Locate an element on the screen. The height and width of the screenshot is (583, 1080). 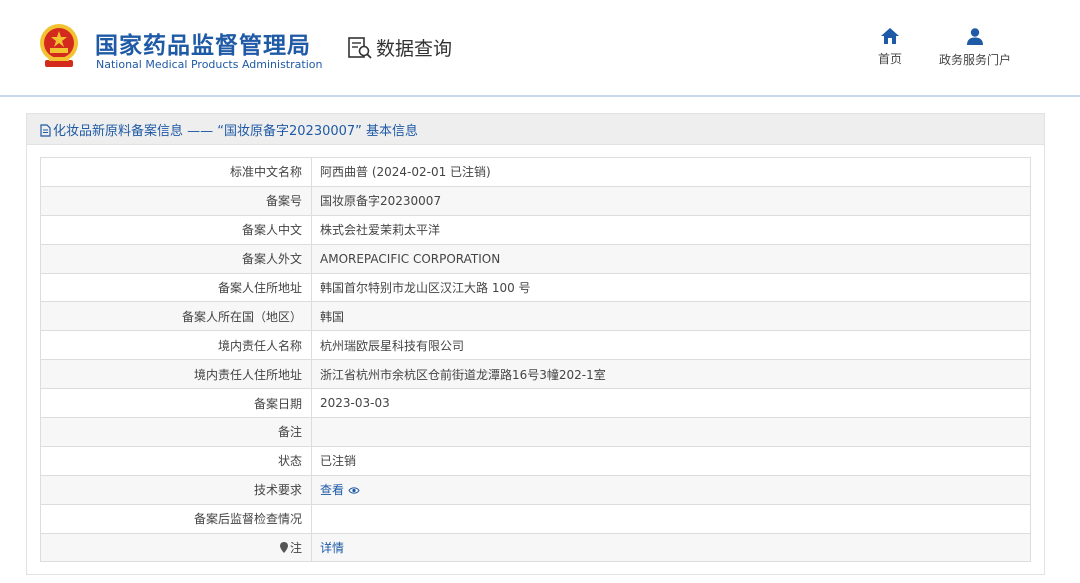
field-label: 备案人所在国（地区） is located at coordinates (176, 316).